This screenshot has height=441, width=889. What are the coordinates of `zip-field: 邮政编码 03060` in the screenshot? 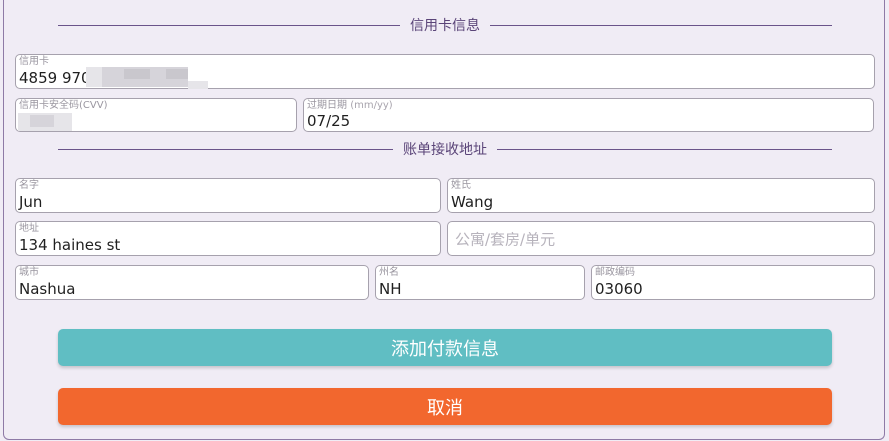 It's located at (733, 282).